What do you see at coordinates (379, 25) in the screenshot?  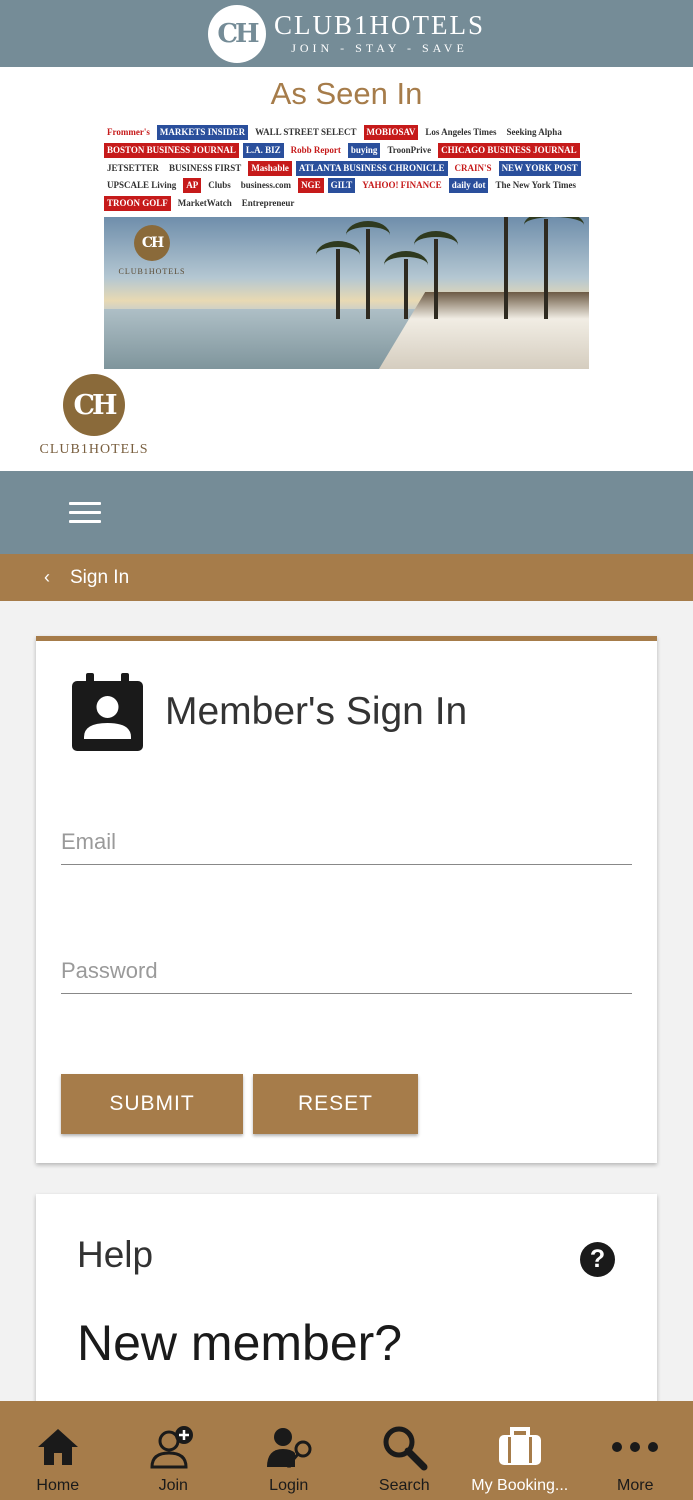 I see `brand-name: CLUB1HOTELS` at bounding box center [379, 25].